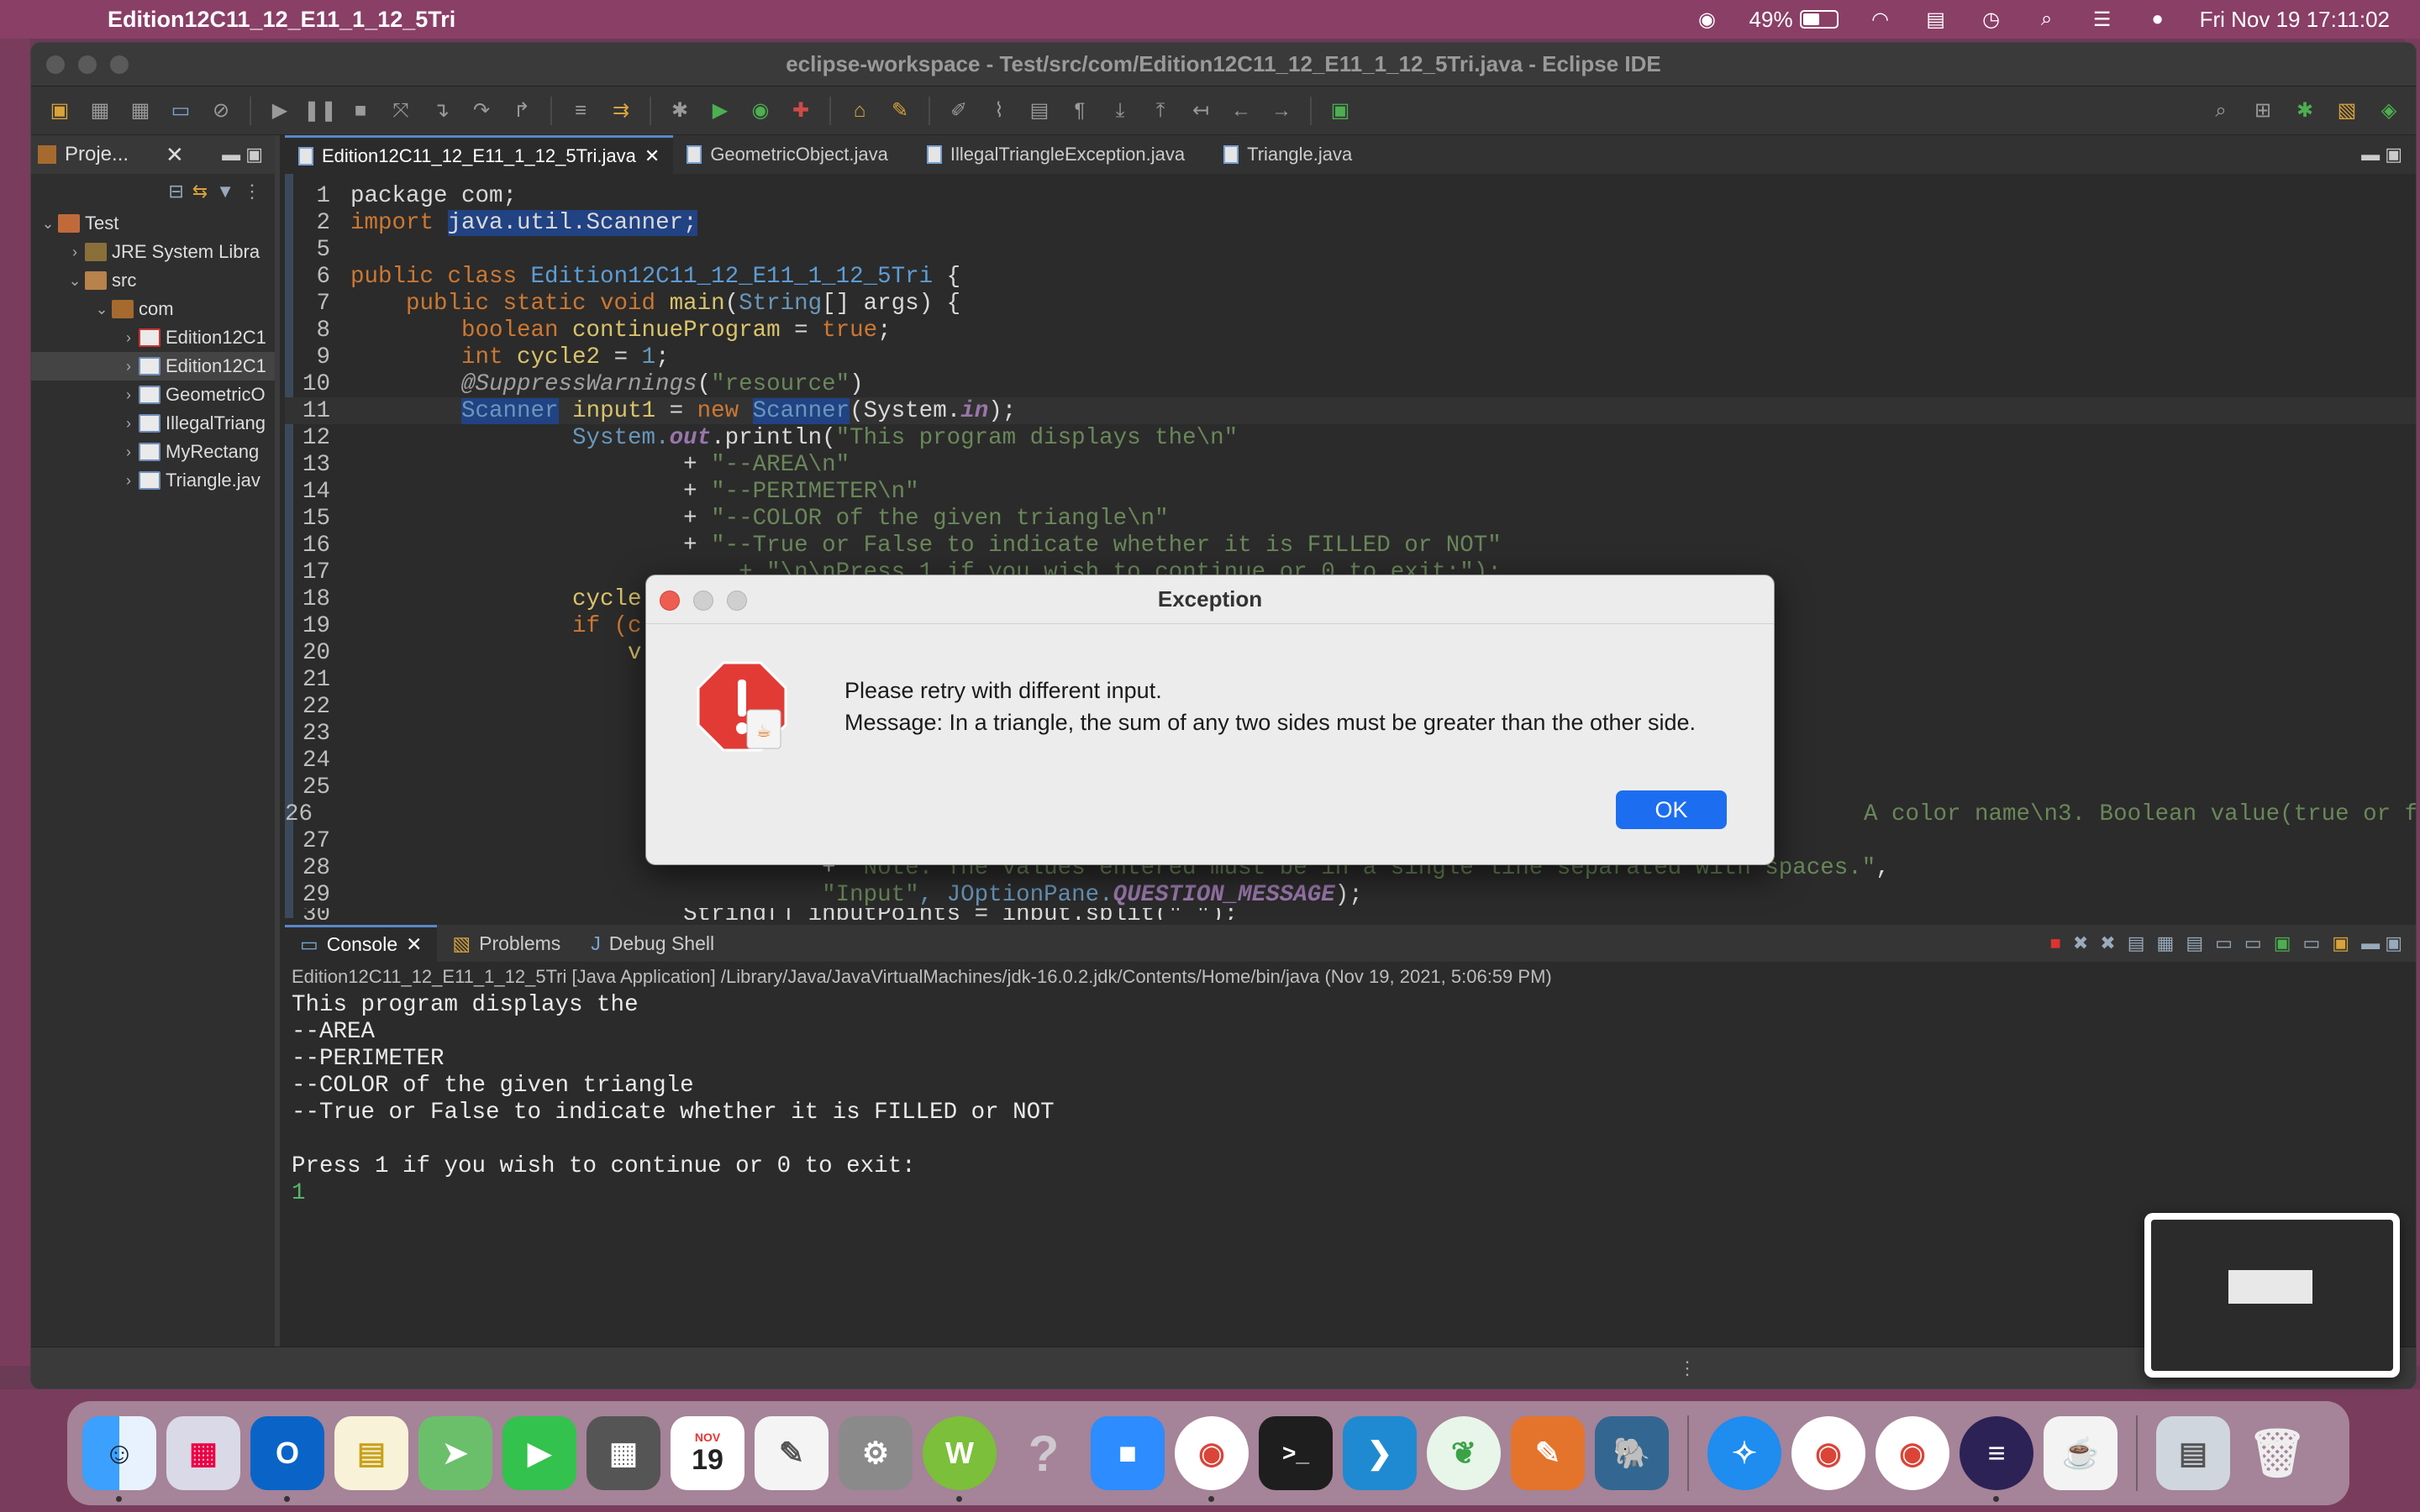  What do you see at coordinates (1794, 20) in the screenshot?
I see `battery-status: 49%` at bounding box center [1794, 20].